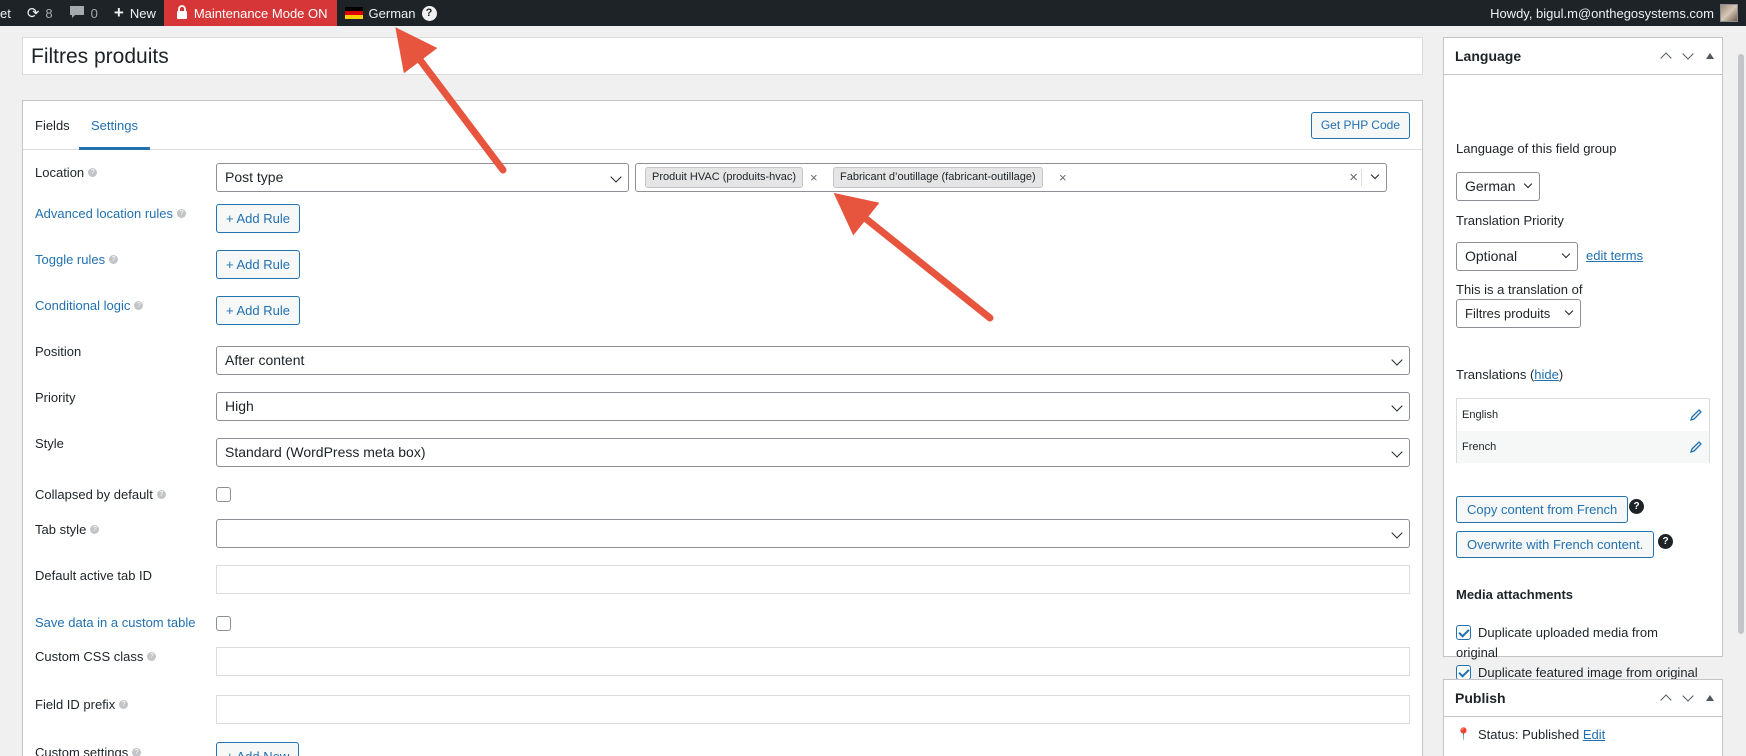 The width and height of the screenshot is (1746, 756). I want to click on get-php-code-button: Get PHP Code, so click(1360, 125).